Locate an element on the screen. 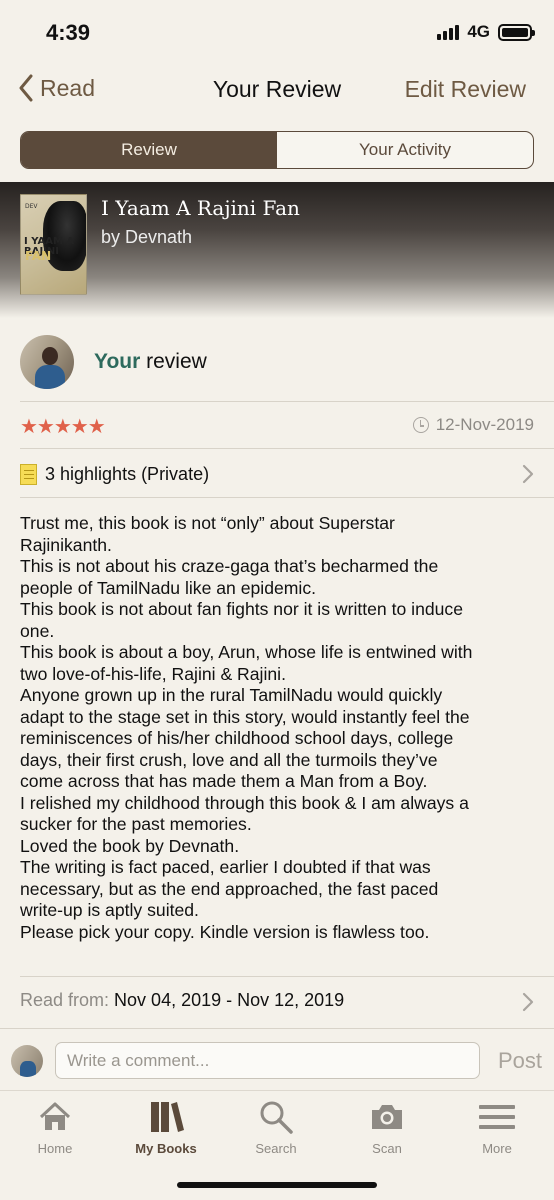 This screenshot has width=554, height=1200. back-button-label: Read is located at coordinates (67, 87).